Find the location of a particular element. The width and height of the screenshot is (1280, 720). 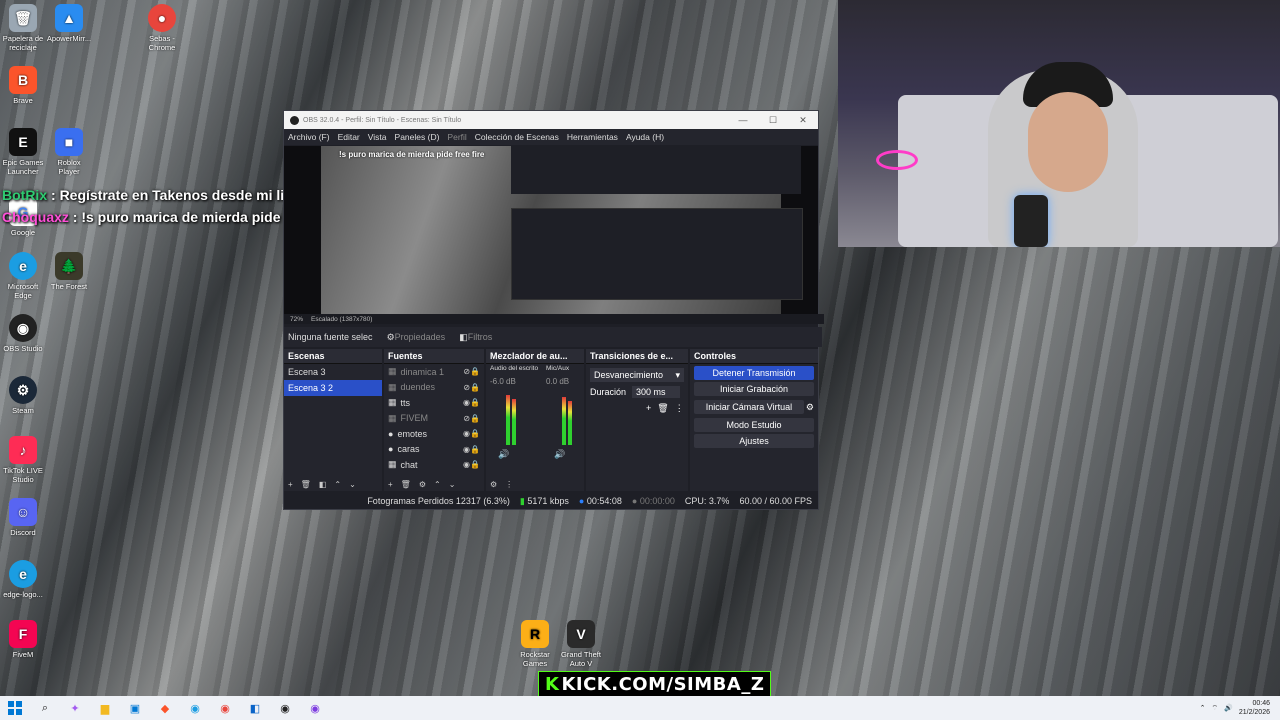

chevron-up-icon: ⌃ is located at coordinates (1203, 708).